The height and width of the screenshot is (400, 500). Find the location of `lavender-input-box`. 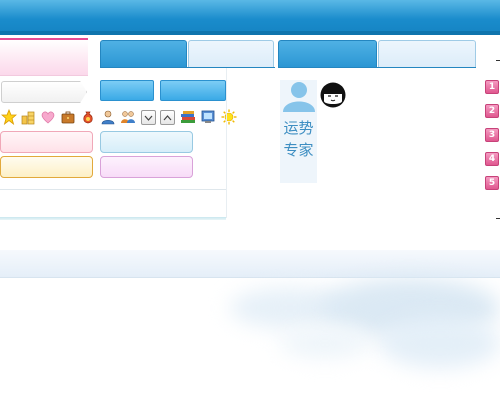

lavender-input-box is located at coordinates (146, 167).